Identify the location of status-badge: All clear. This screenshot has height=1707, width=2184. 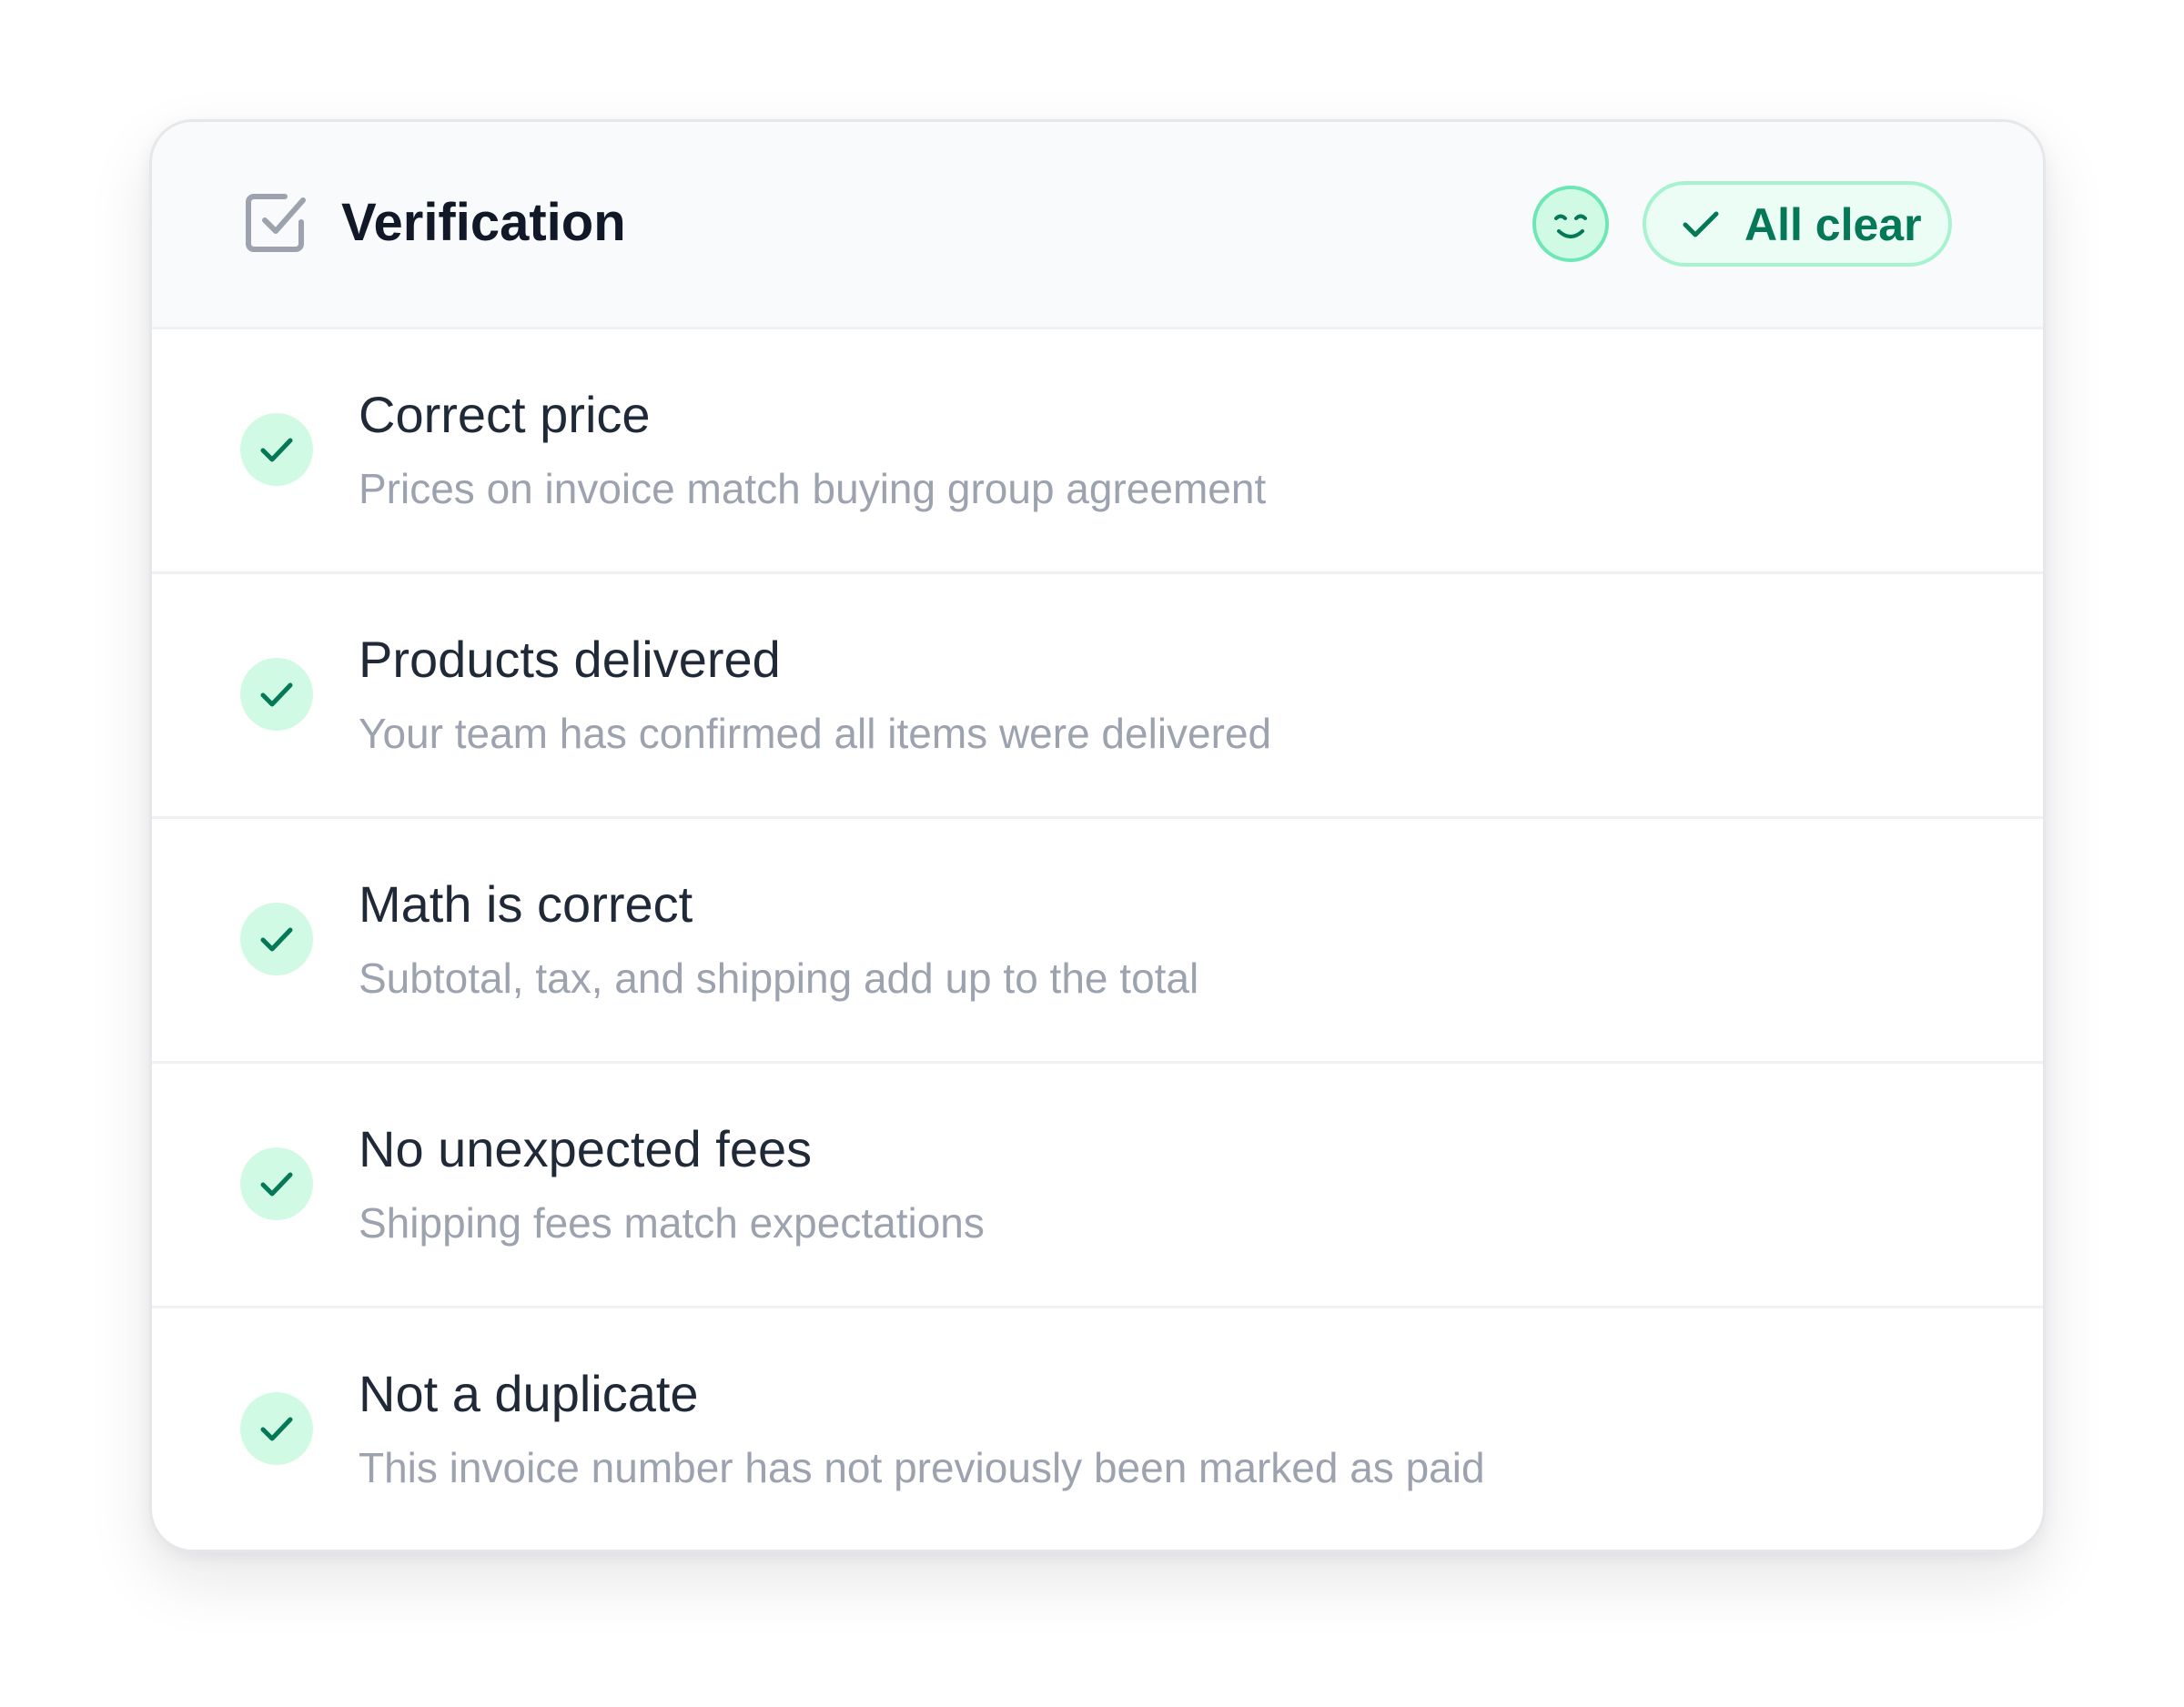
(1798, 224).